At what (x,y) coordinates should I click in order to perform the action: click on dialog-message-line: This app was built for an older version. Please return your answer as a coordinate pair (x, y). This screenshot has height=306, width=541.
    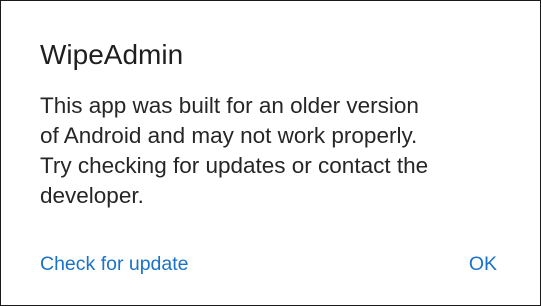
    Looking at the image, I should click on (229, 105).